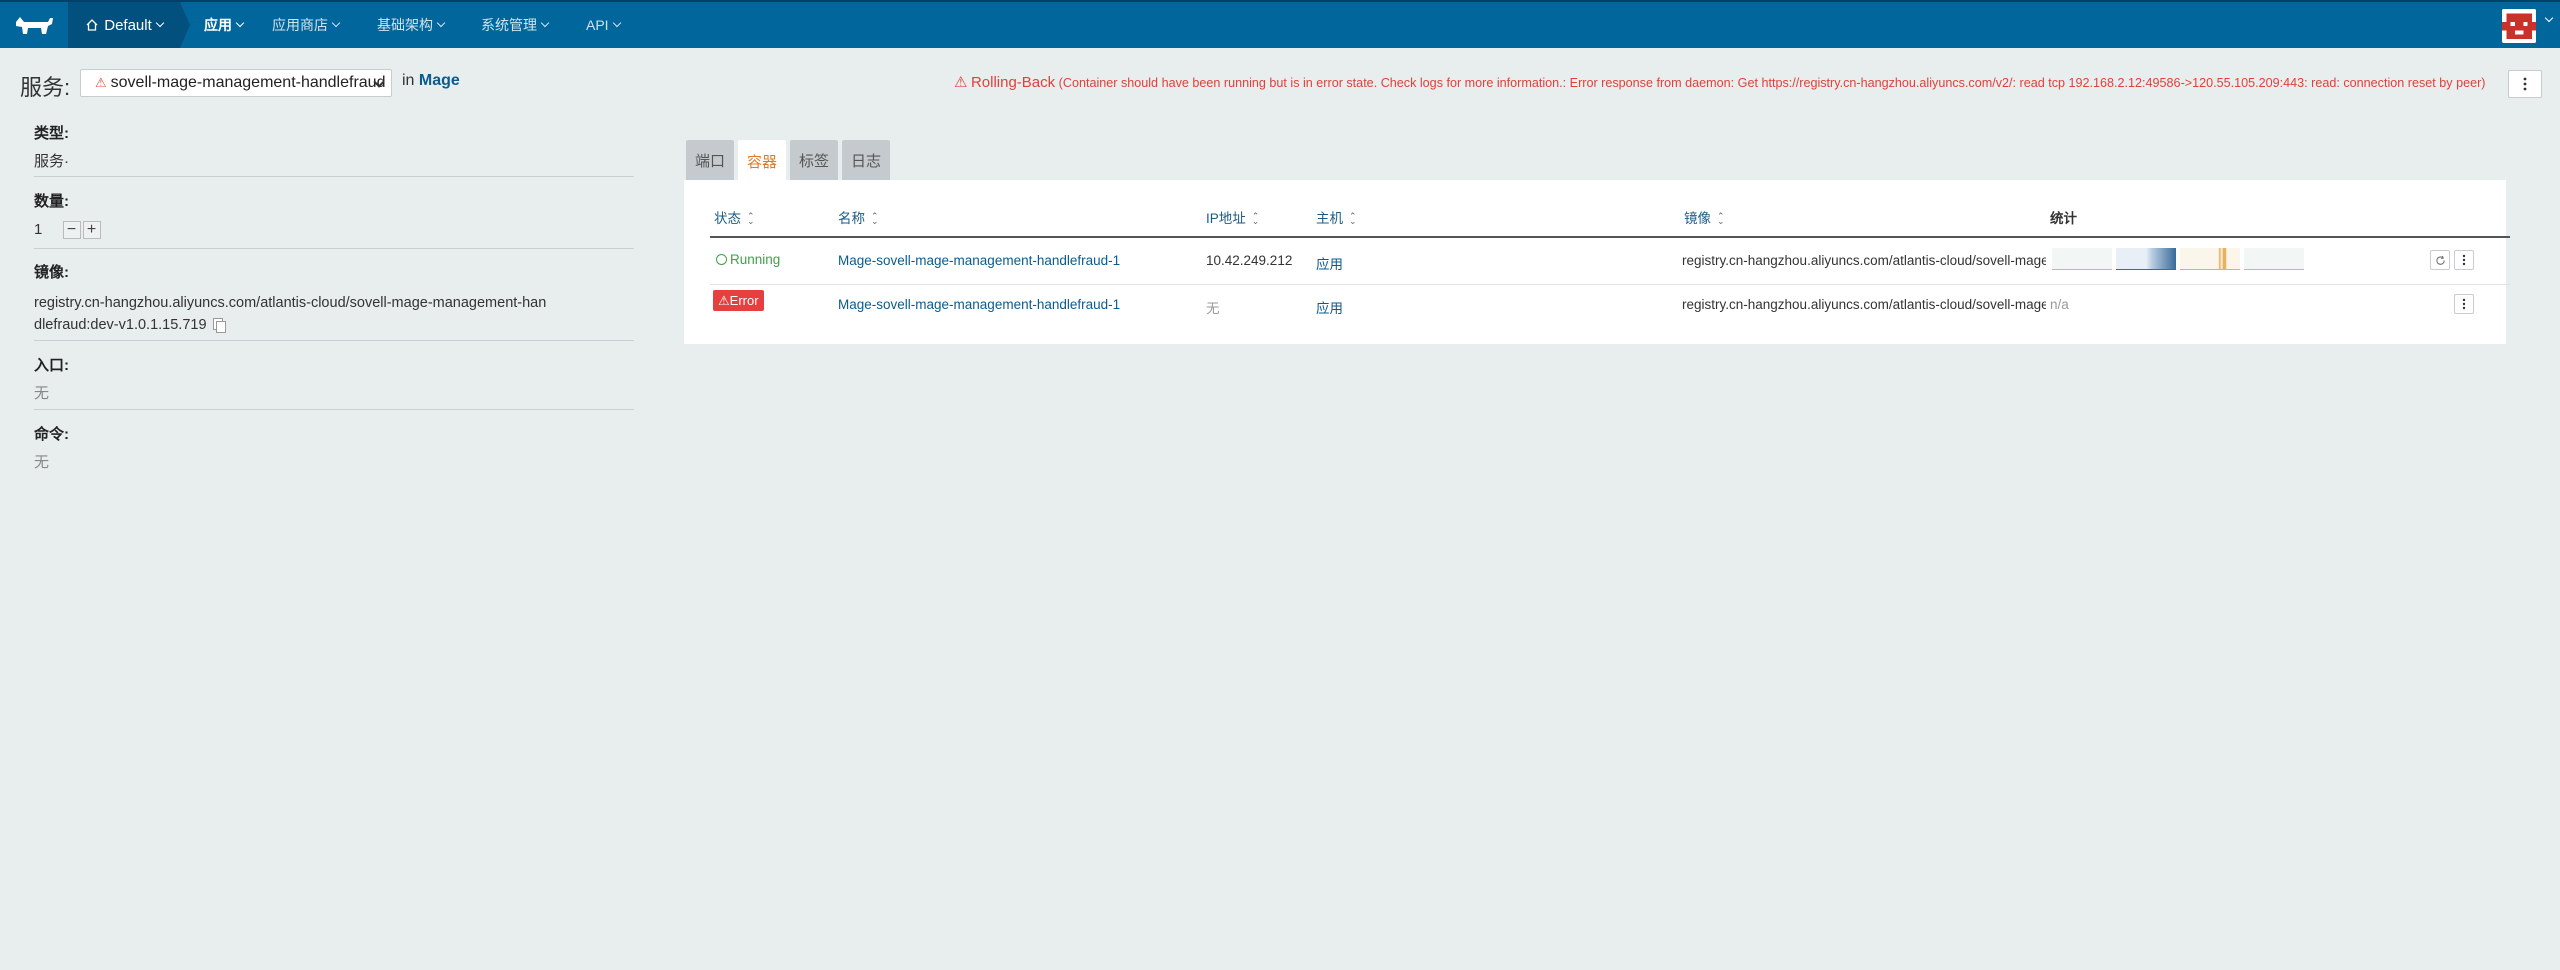 The image size is (2560, 970). Describe the element at coordinates (334, 230) in the screenshot. I see `scale-row: 1 − +` at that location.